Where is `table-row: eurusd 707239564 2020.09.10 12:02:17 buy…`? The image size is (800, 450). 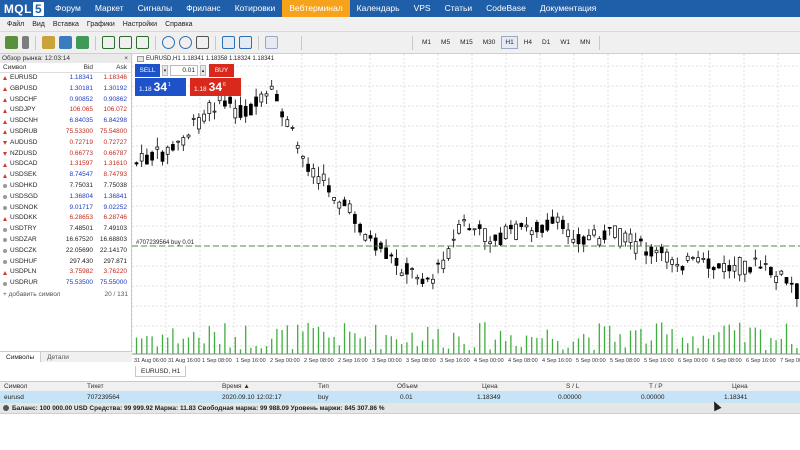 table-row: eurusd 707239564 2020.09.10 12:02:17 buy… is located at coordinates (400, 397).